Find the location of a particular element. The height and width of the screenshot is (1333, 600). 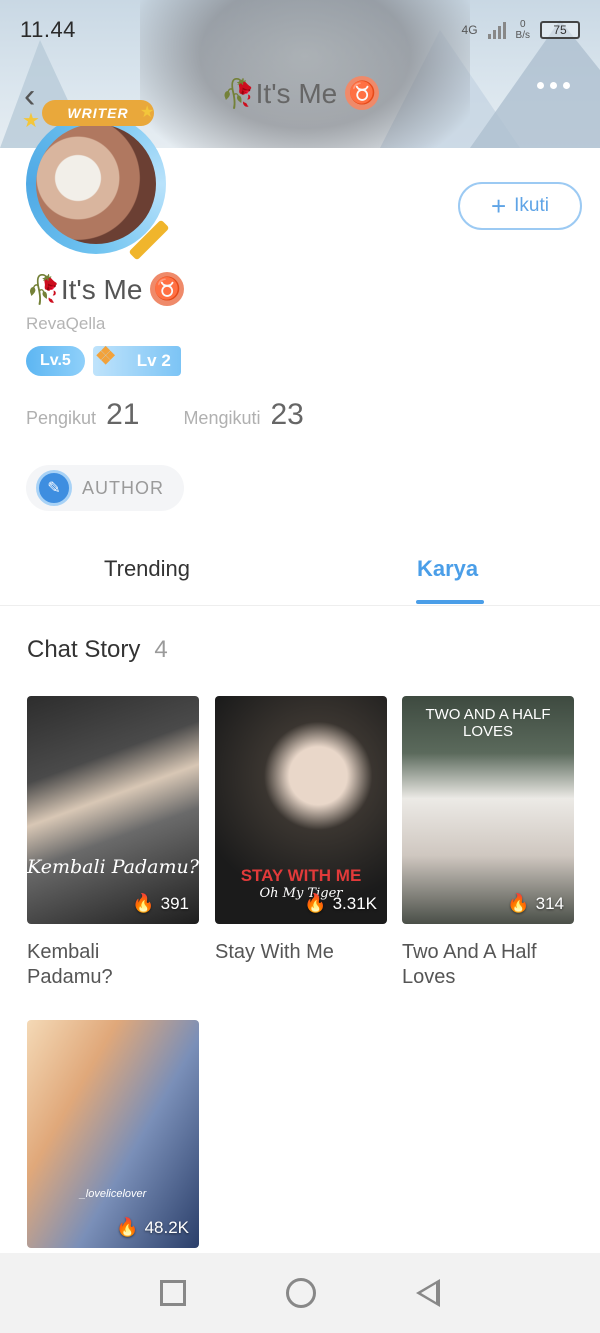

view-count: 🔥 3.31K is located at coordinates (340, 903).